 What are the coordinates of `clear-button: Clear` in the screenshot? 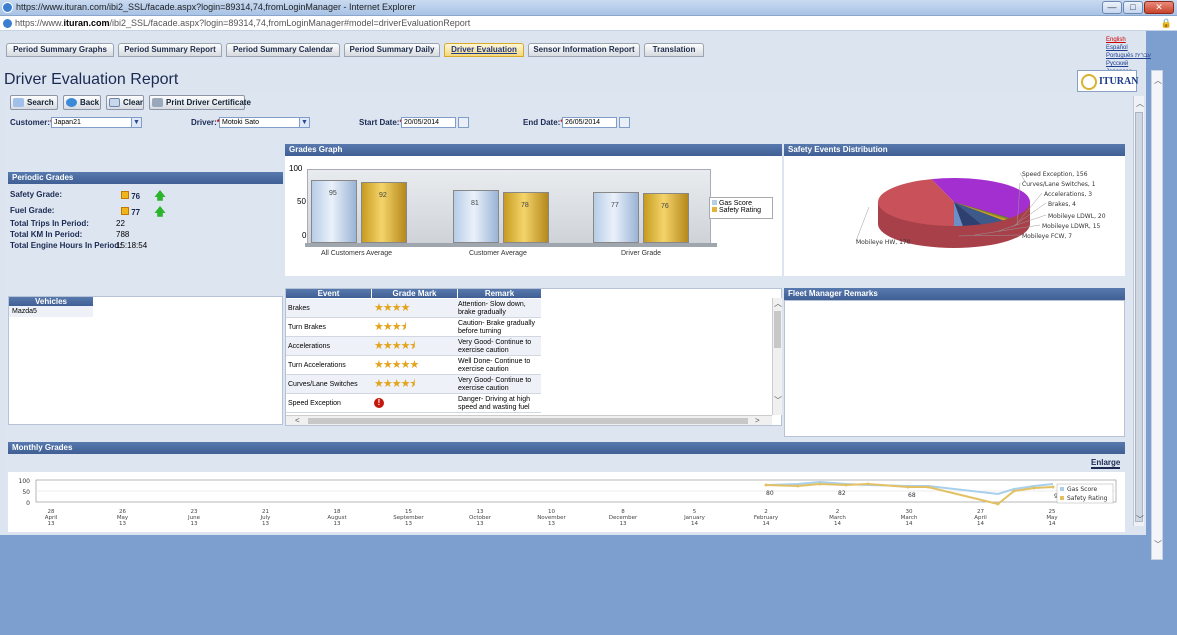 It's located at (125, 102).